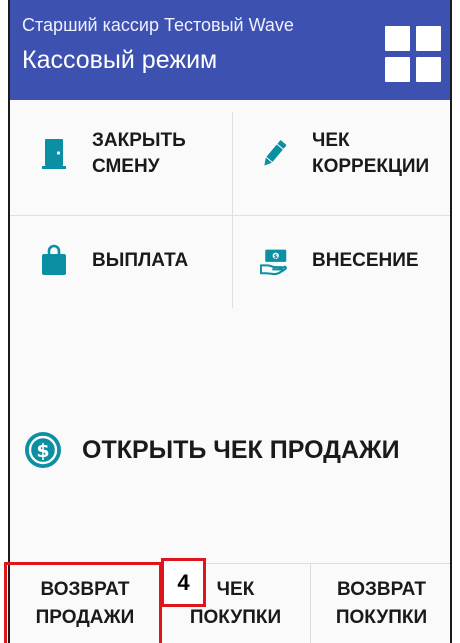 This screenshot has height=643, width=460. Describe the element at coordinates (85, 603) in the screenshot. I see `return-sale-button: ВОЗВРАТ ПРОДАЖИ` at that location.